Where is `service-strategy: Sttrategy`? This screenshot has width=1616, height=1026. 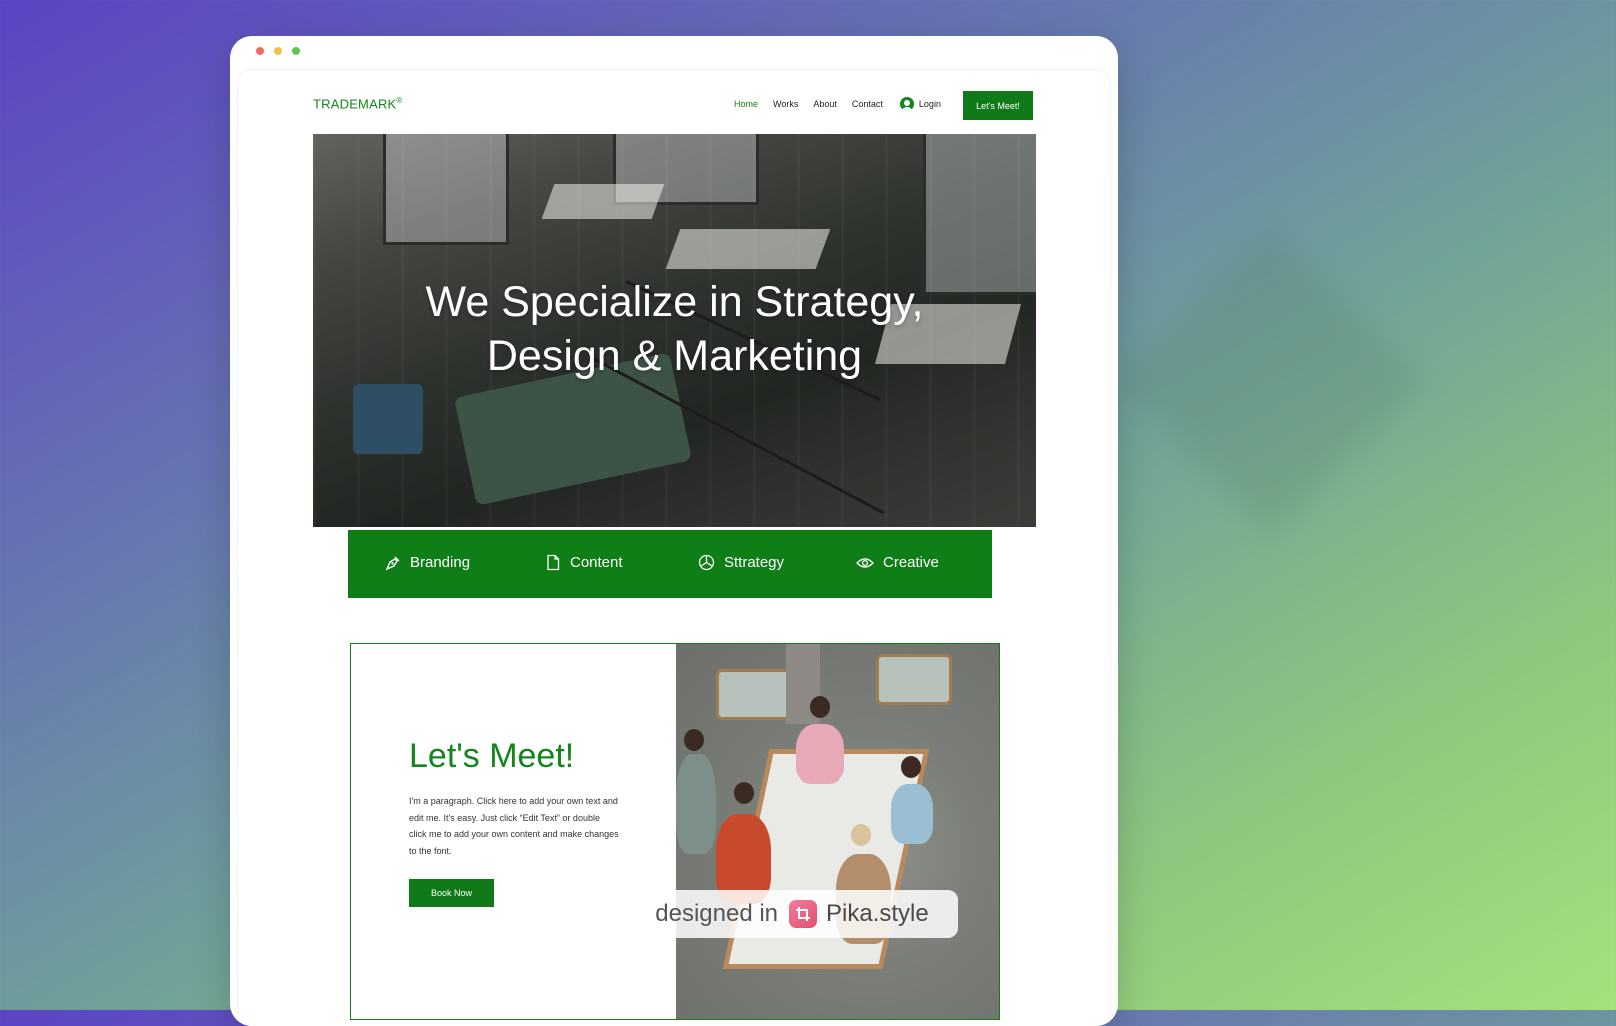
service-strategy: Sttrategy is located at coordinates (741, 562).